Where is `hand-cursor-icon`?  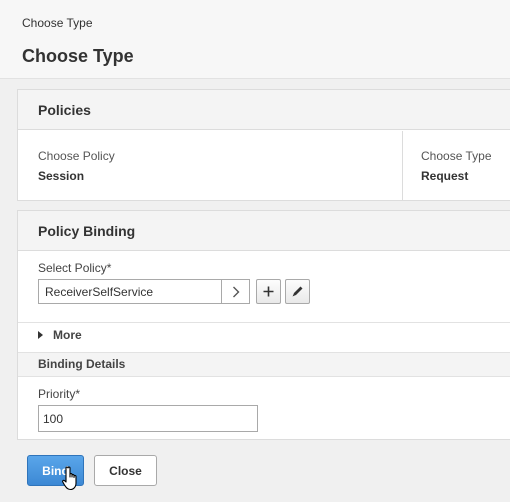 hand-cursor-icon is located at coordinates (72, 481).